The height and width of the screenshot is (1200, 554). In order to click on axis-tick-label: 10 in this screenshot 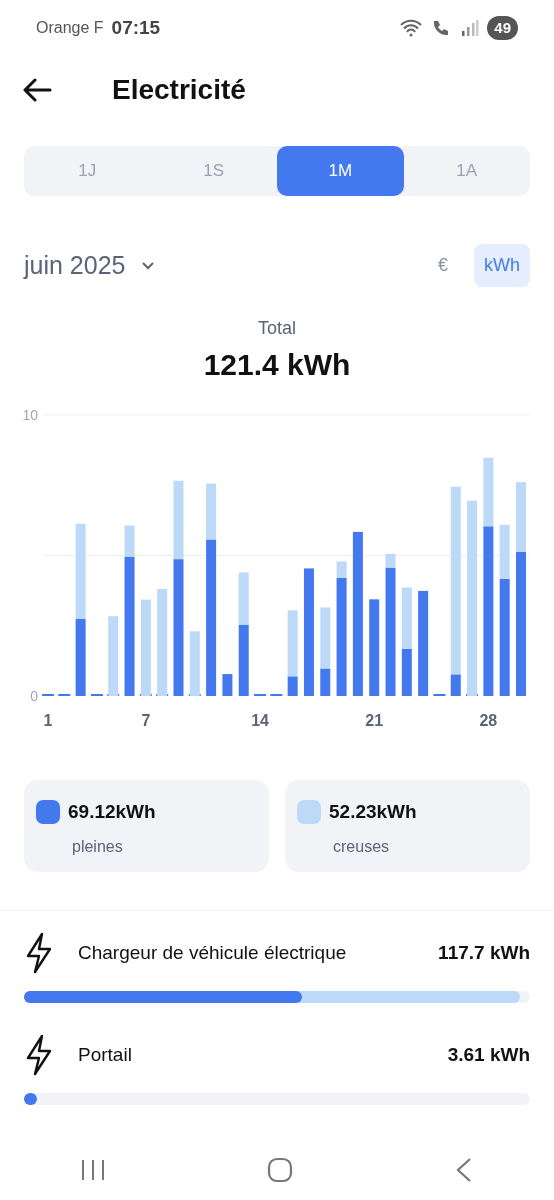, I will do `click(30, 415)`.